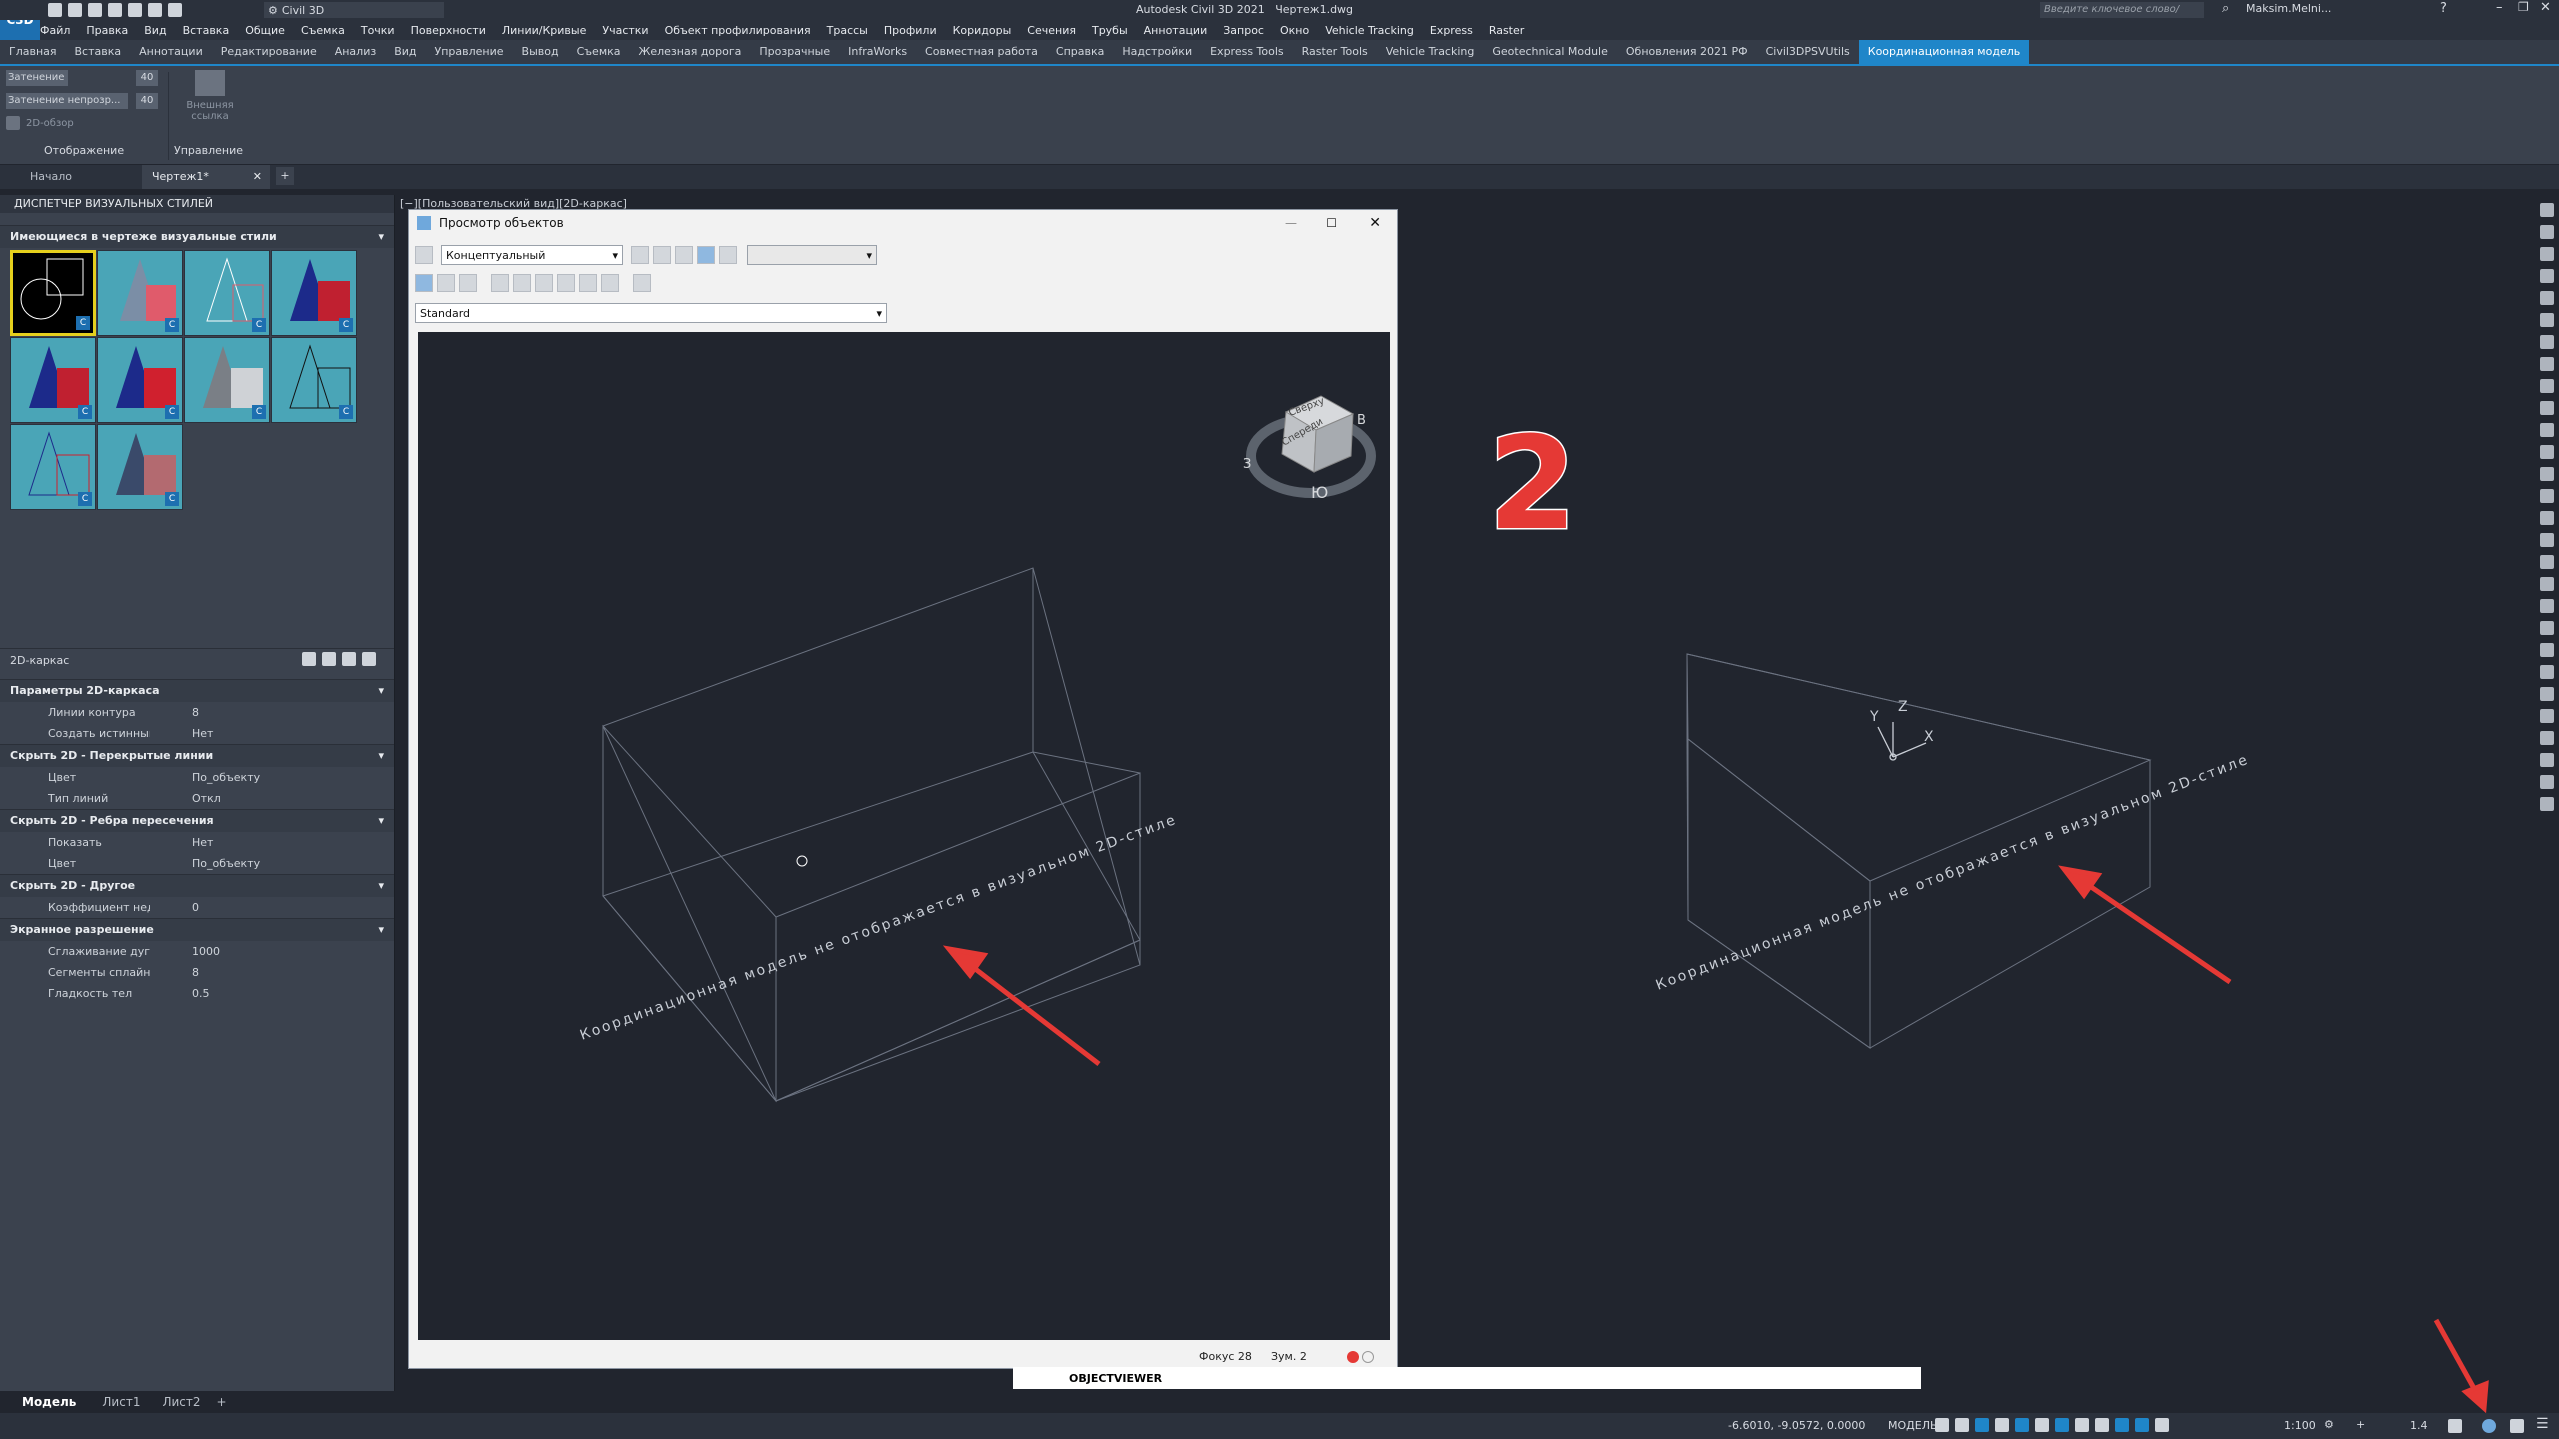 The image size is (2559, 1439). Describe the element at coordinates (1243, 30) in the screenshot. I see `menu-item: Запрос` at that location.